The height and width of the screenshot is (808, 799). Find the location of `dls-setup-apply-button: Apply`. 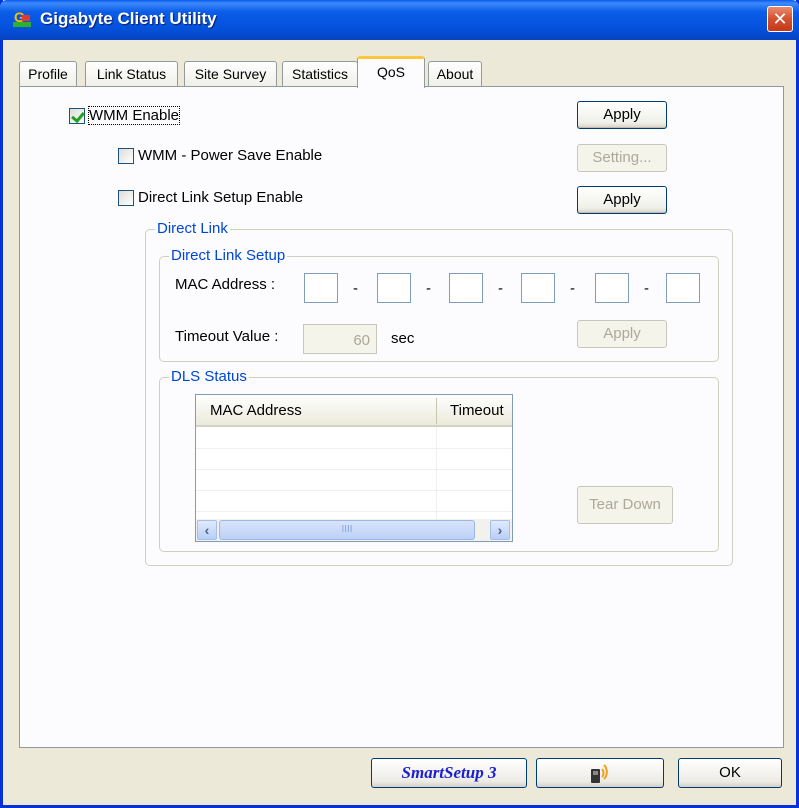

dls-setup-apply-button: Apply is located at coordinates (622, 334).